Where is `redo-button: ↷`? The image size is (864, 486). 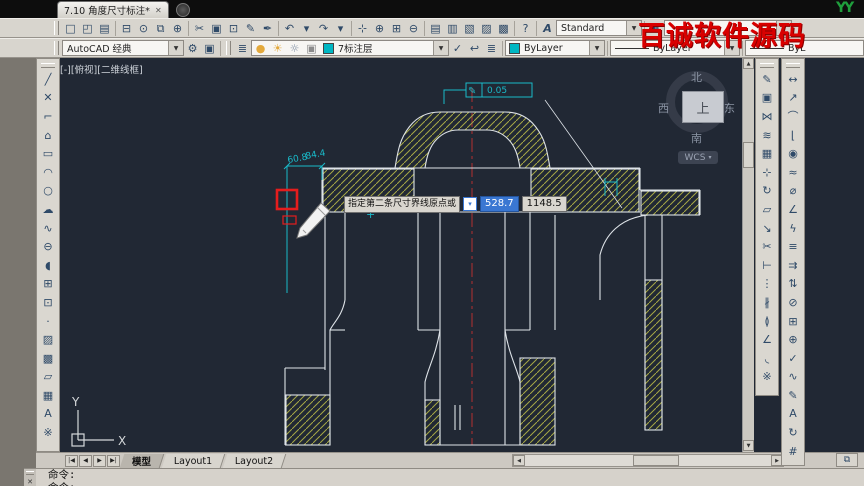 redo-button: ↷ is located at coordinates (323, 28).